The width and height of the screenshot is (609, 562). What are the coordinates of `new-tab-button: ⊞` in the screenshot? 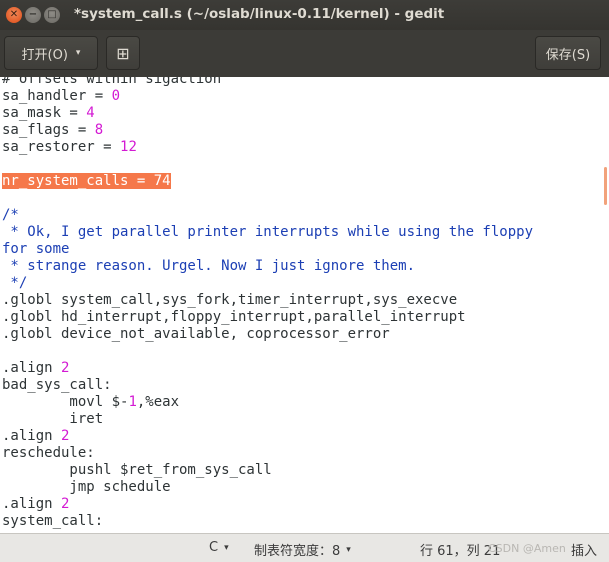 It's located at (123, 53).